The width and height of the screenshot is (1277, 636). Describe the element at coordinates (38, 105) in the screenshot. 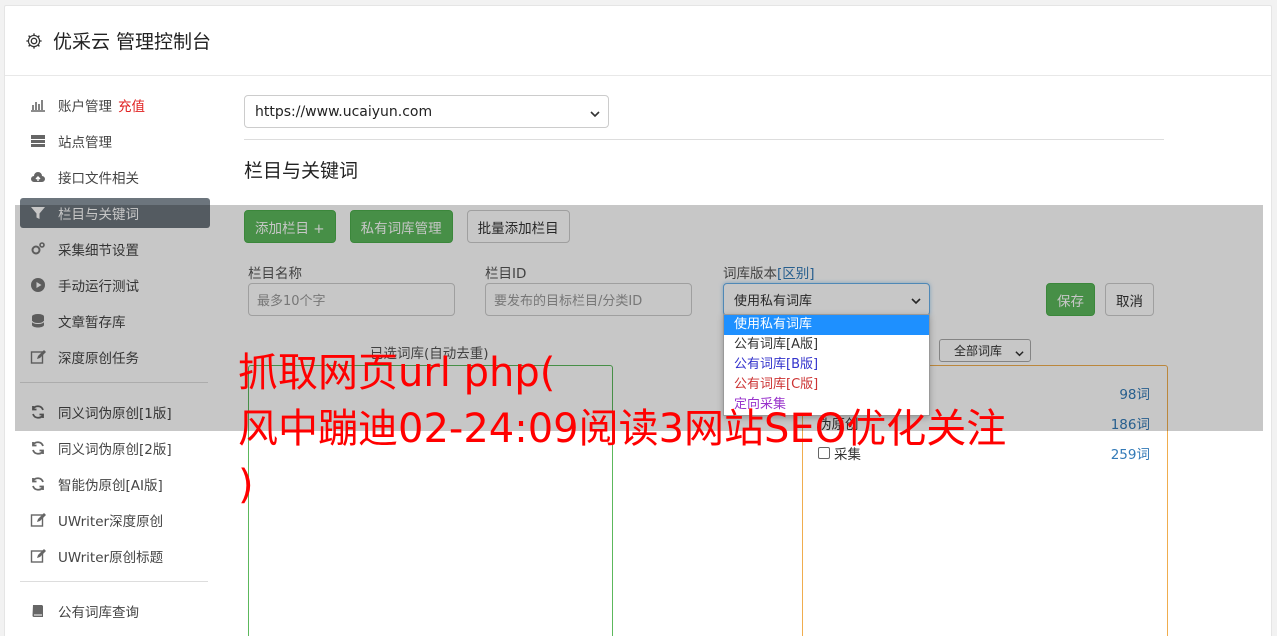

I see `bar-chart-icon` at that location.